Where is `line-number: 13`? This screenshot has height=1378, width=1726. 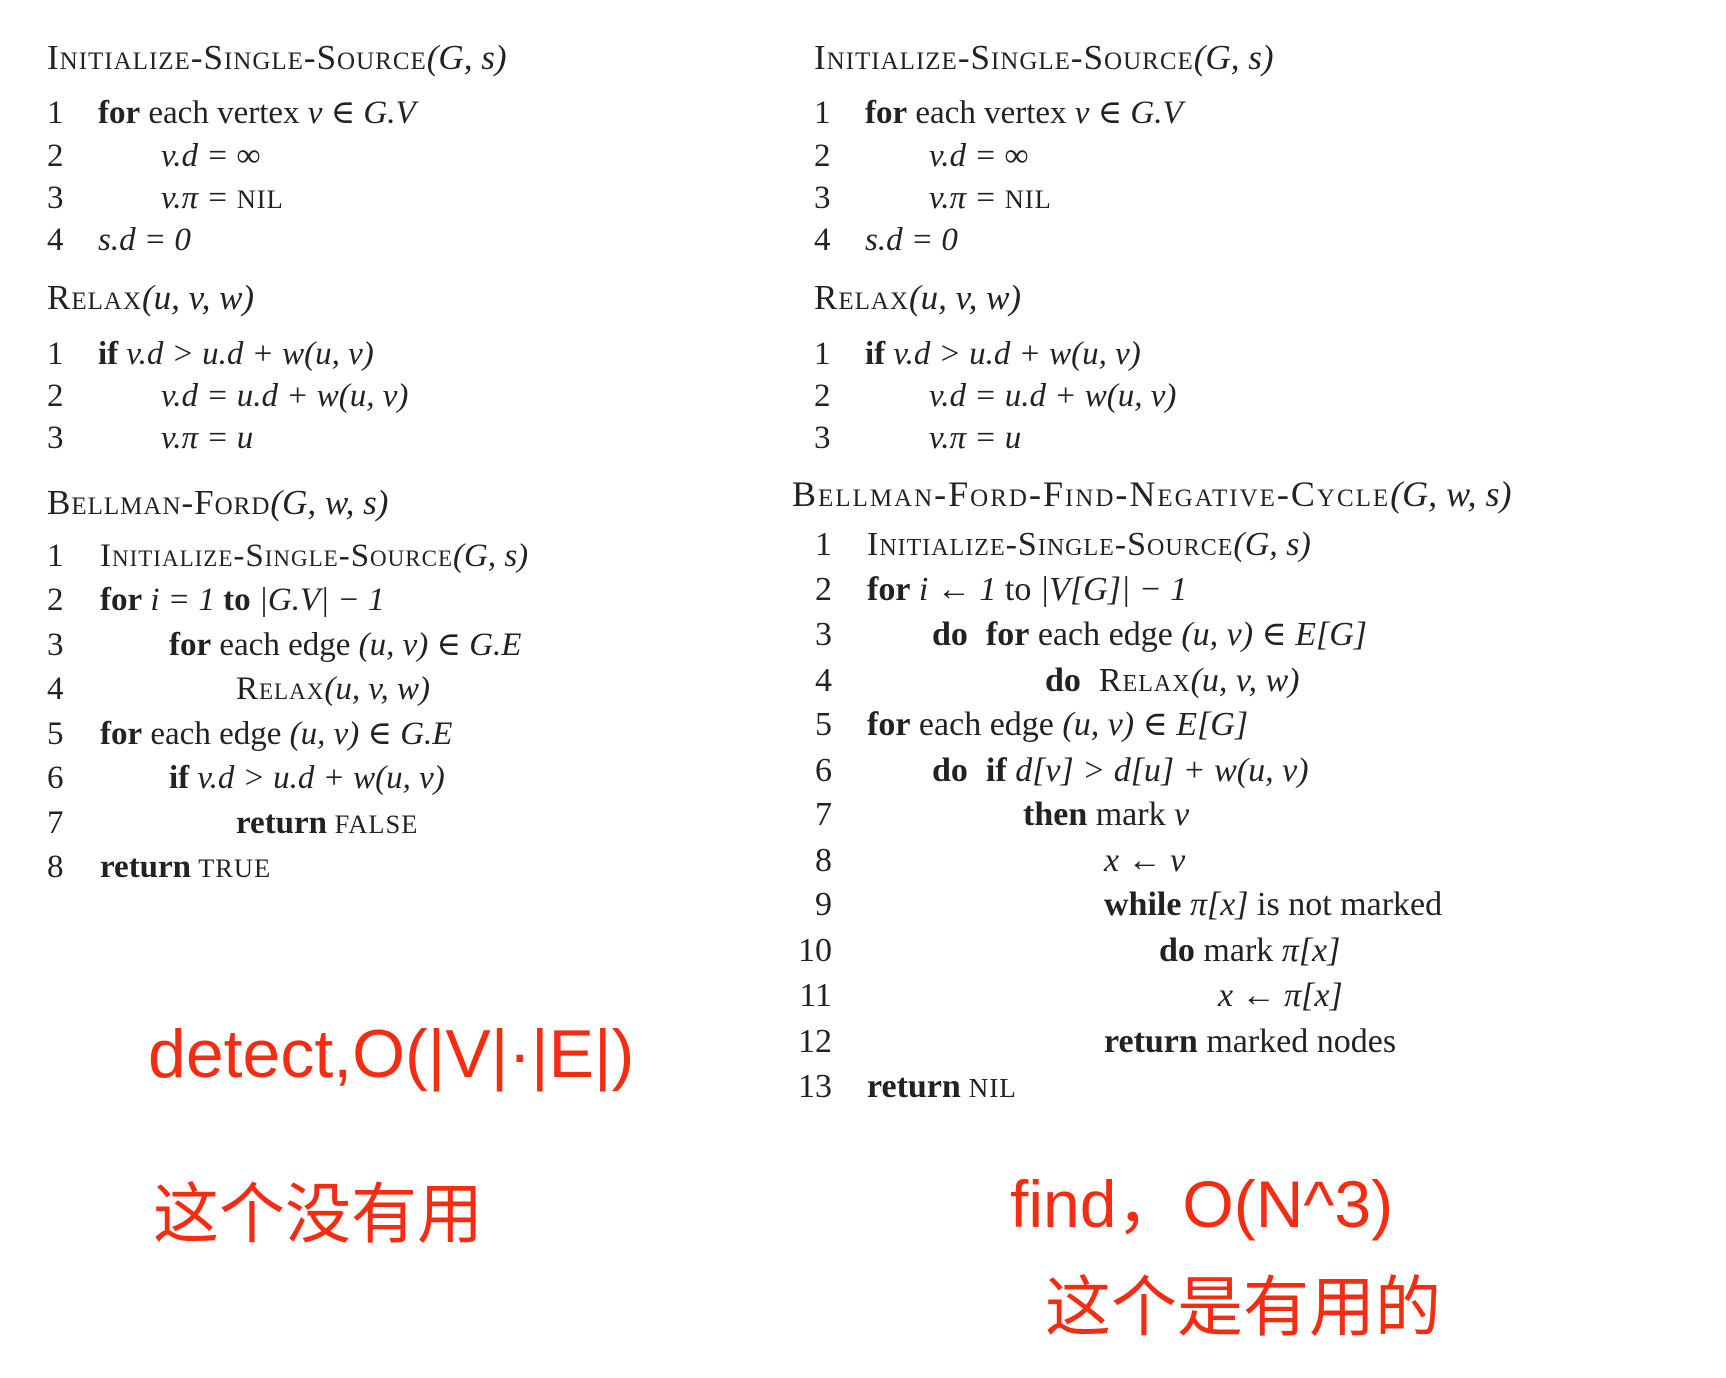 line-number: 13 is located at coordinates (815, 1086).